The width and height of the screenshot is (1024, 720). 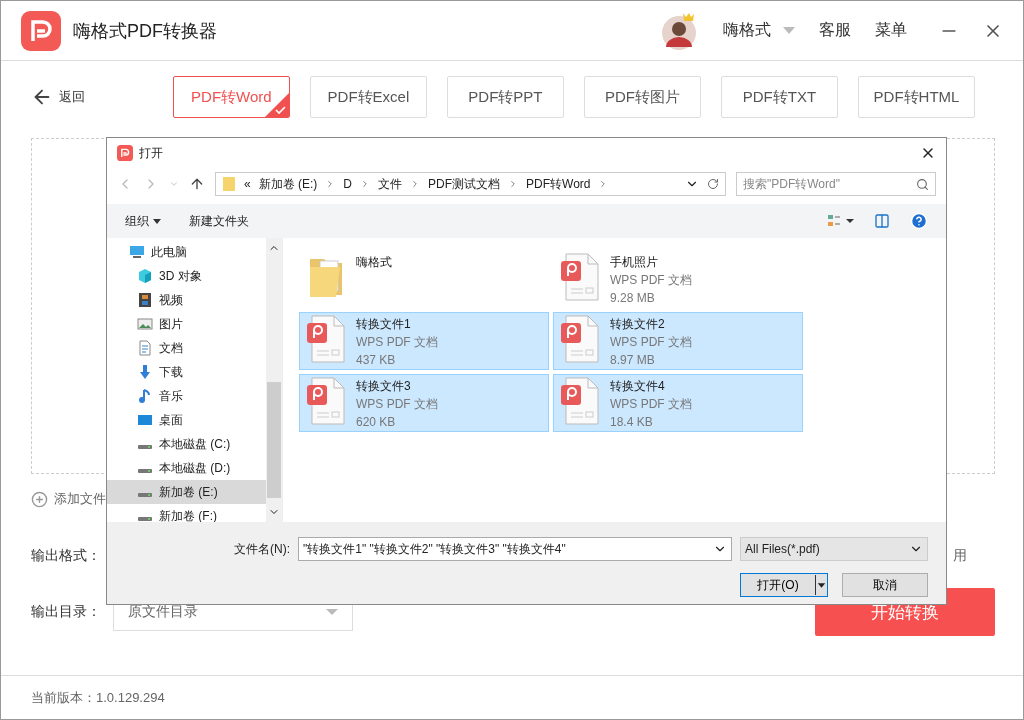 What do you see at coordinates (747, 30) in the screenshot?
I see `user-name: 嗨格式` at bounding box center [747, 30].